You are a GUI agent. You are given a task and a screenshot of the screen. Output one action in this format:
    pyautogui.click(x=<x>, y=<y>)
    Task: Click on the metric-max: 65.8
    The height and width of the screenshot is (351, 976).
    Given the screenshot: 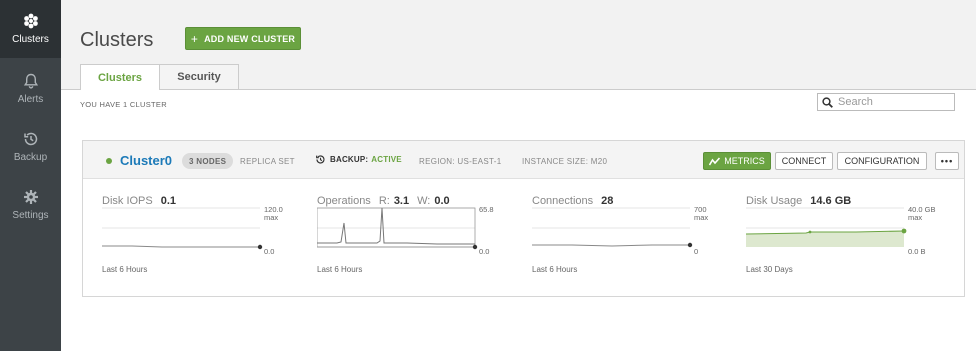 What is the action you would take?
    pyautogui.click(x=486, y=209)
    